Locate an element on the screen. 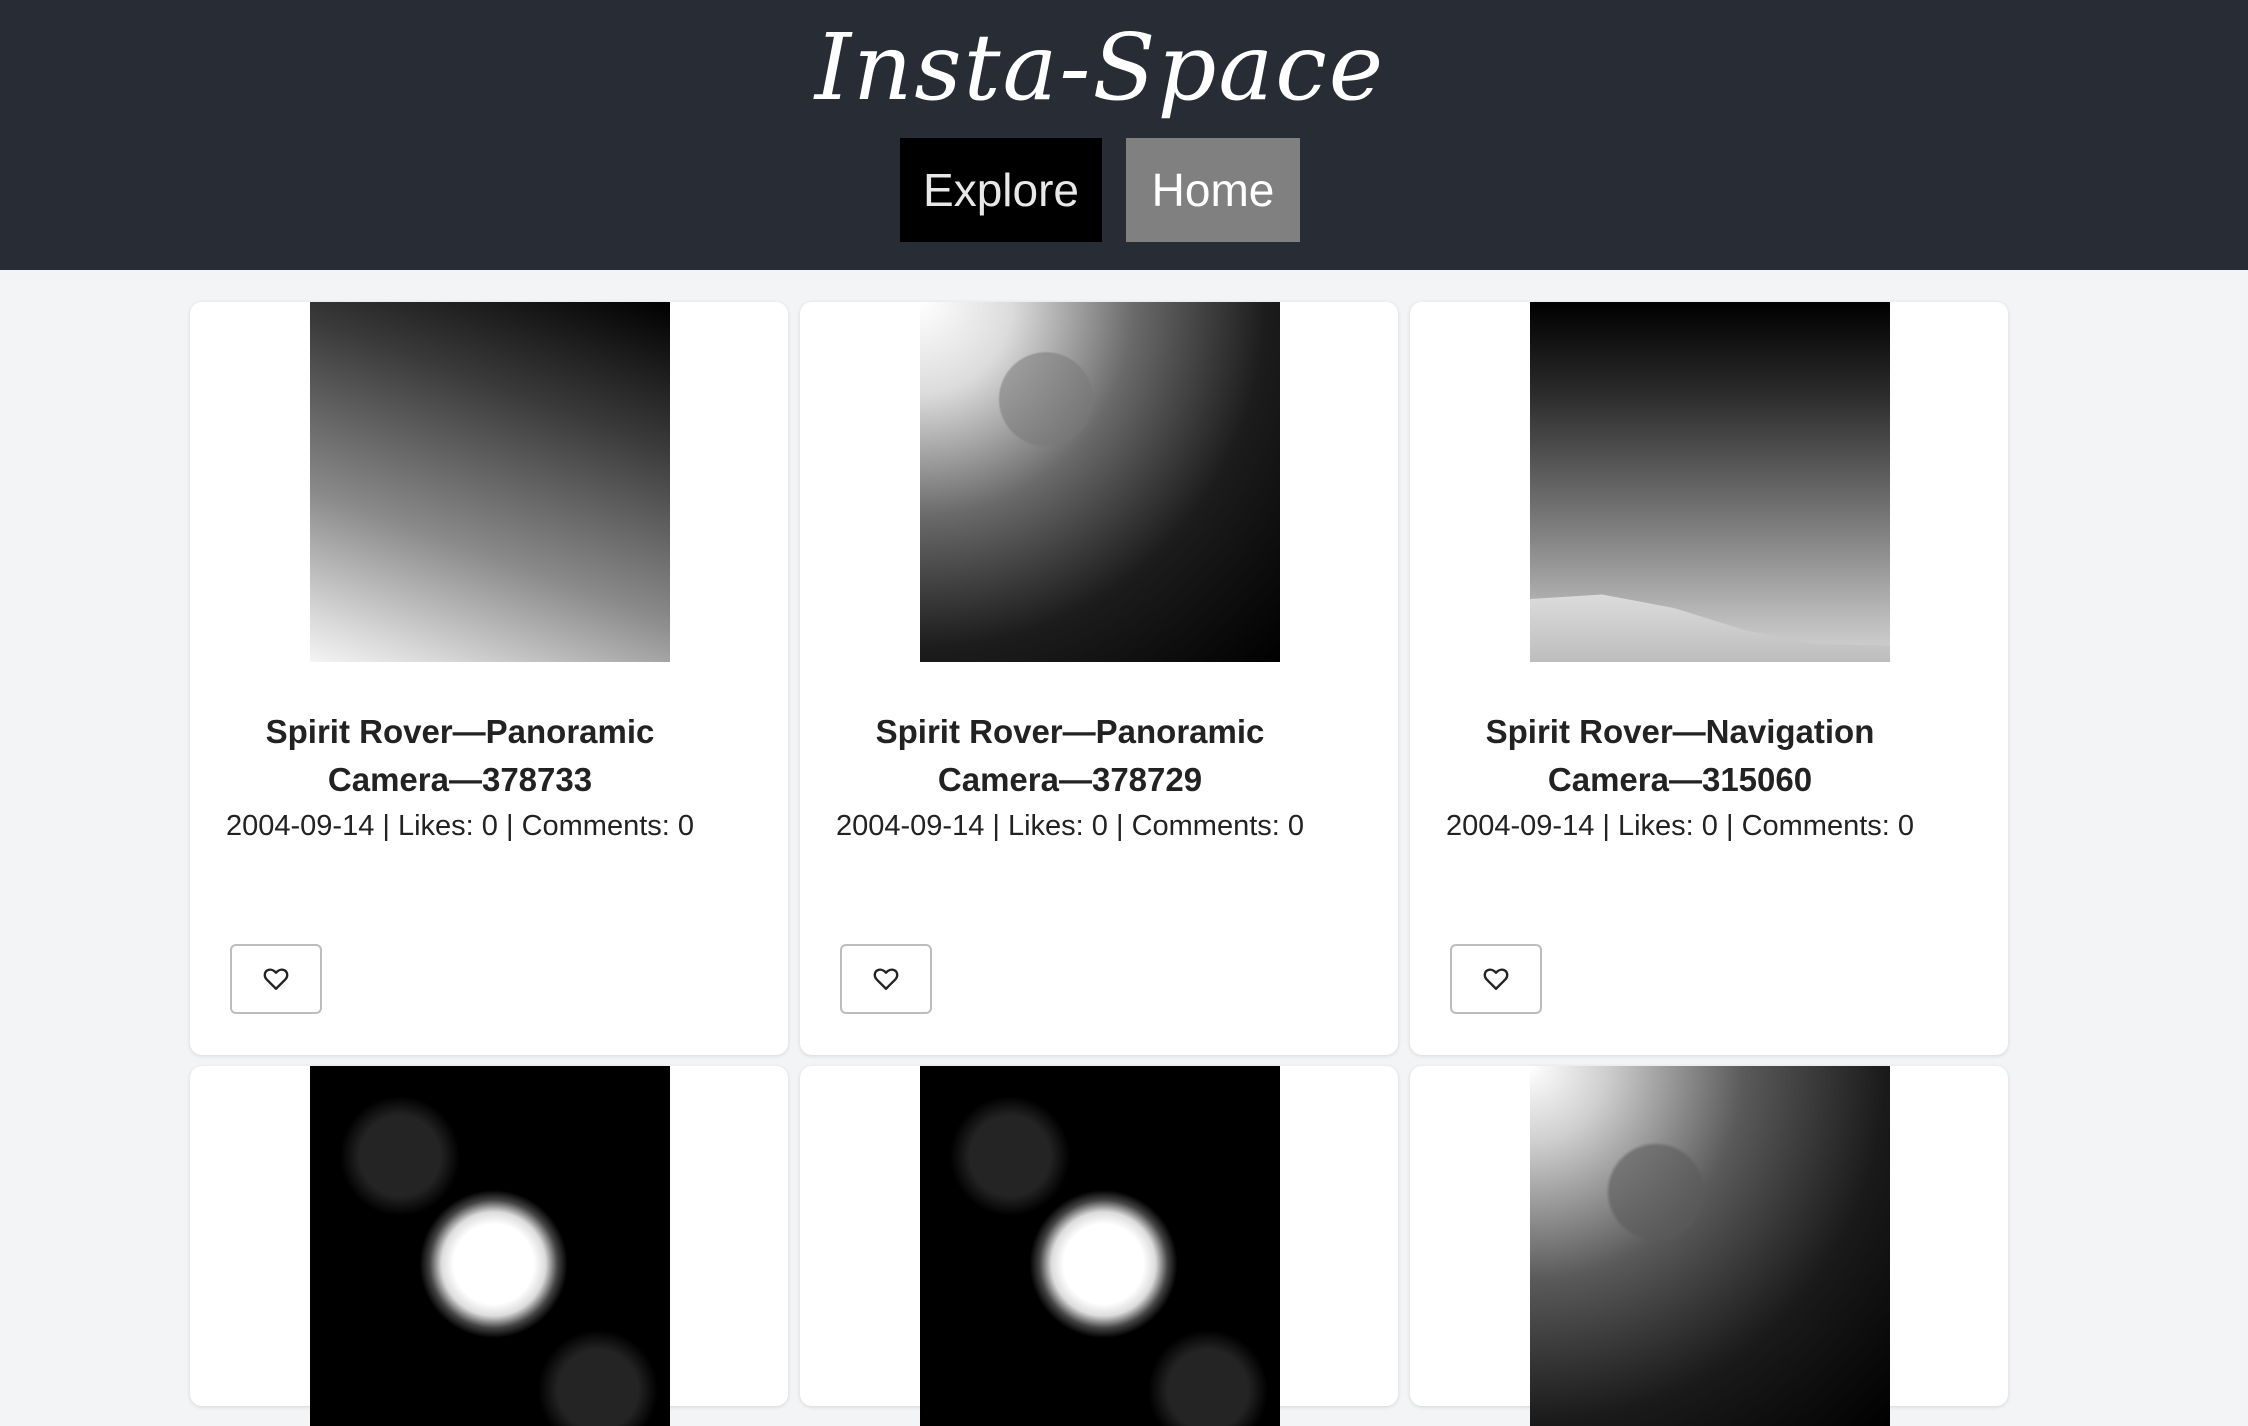  post-title: Spirit Rover—Navigation Camera—315060 is located at coordinates (1680, 755).